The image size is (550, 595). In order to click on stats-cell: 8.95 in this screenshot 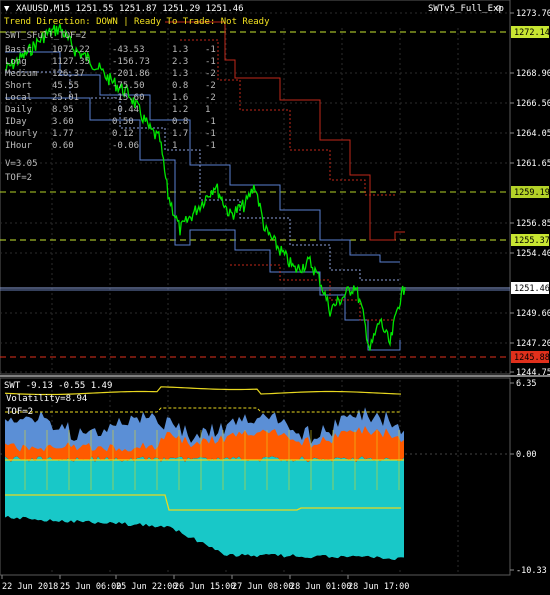, I will do `click(63, 110)`.